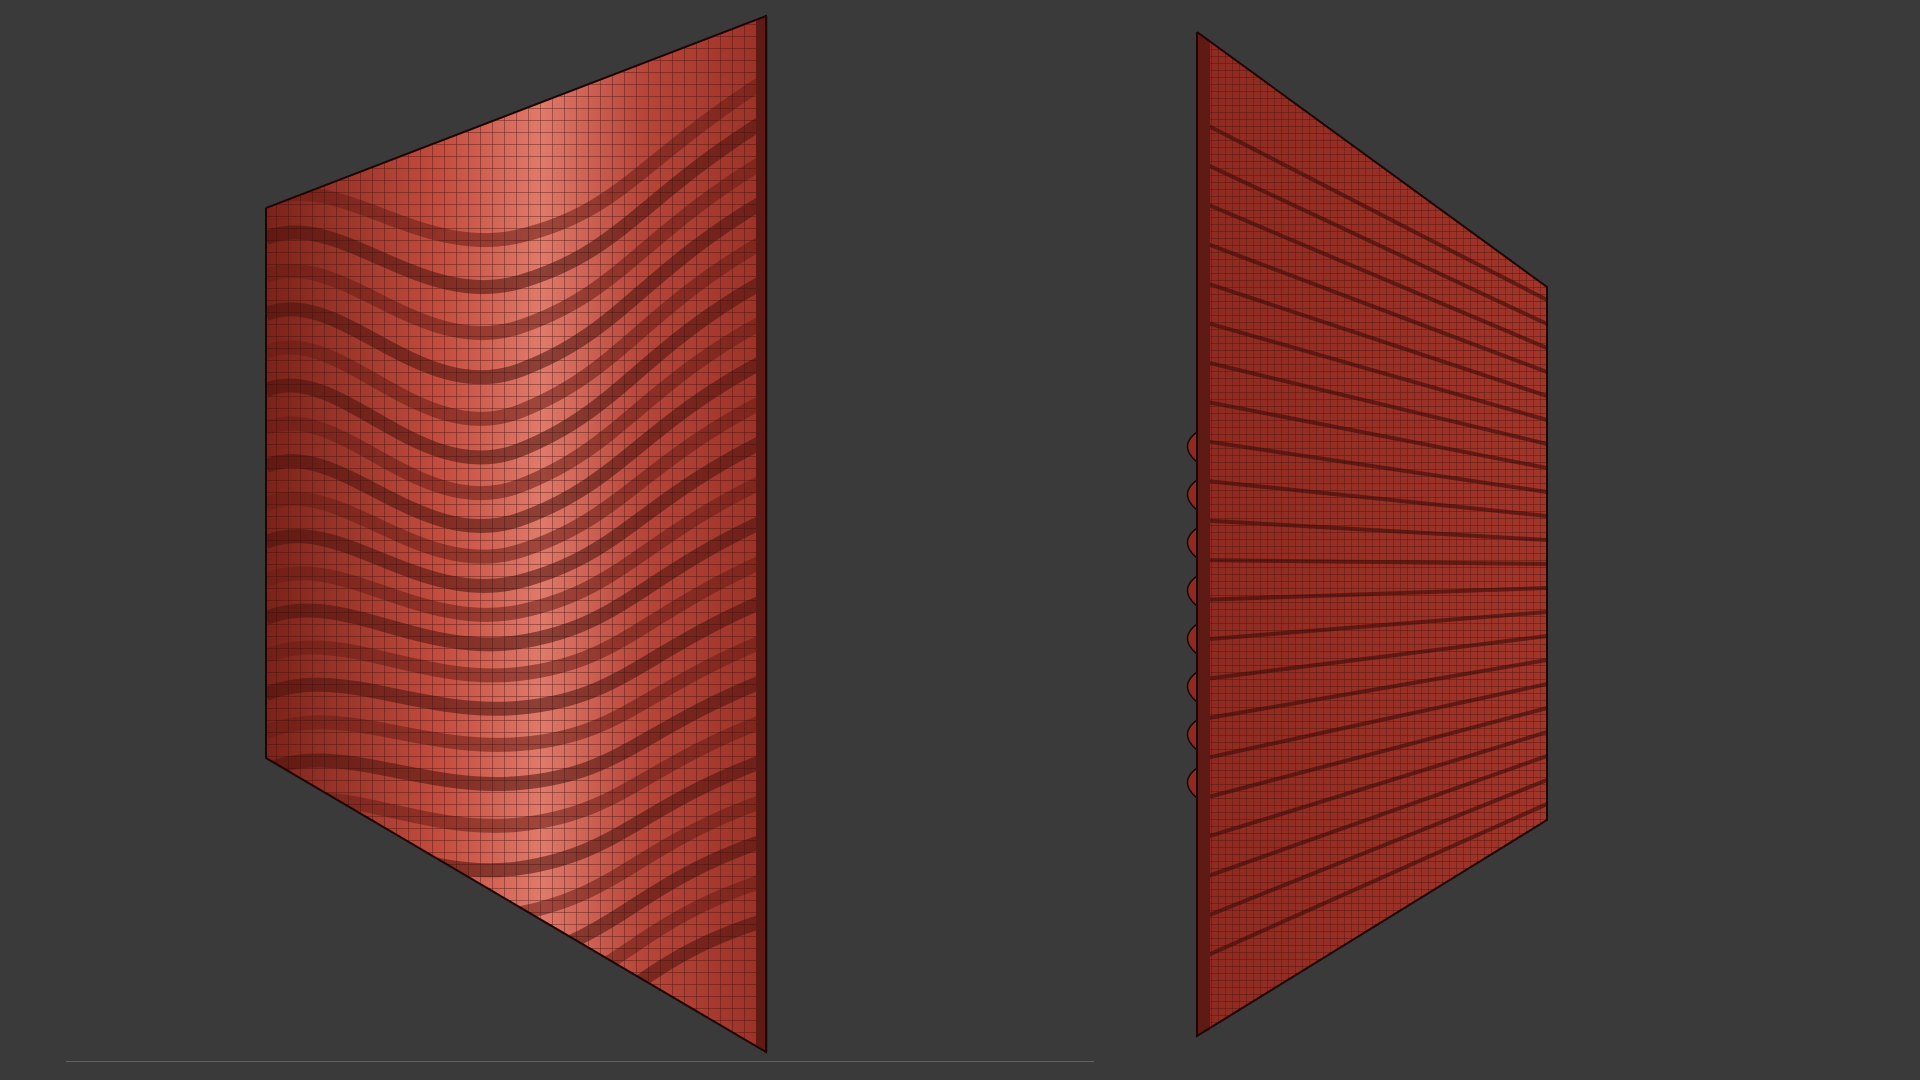  Describe the element at coordinates (580, 1061) in the screenshot. I see `viewport-baseline-divider` at that location.